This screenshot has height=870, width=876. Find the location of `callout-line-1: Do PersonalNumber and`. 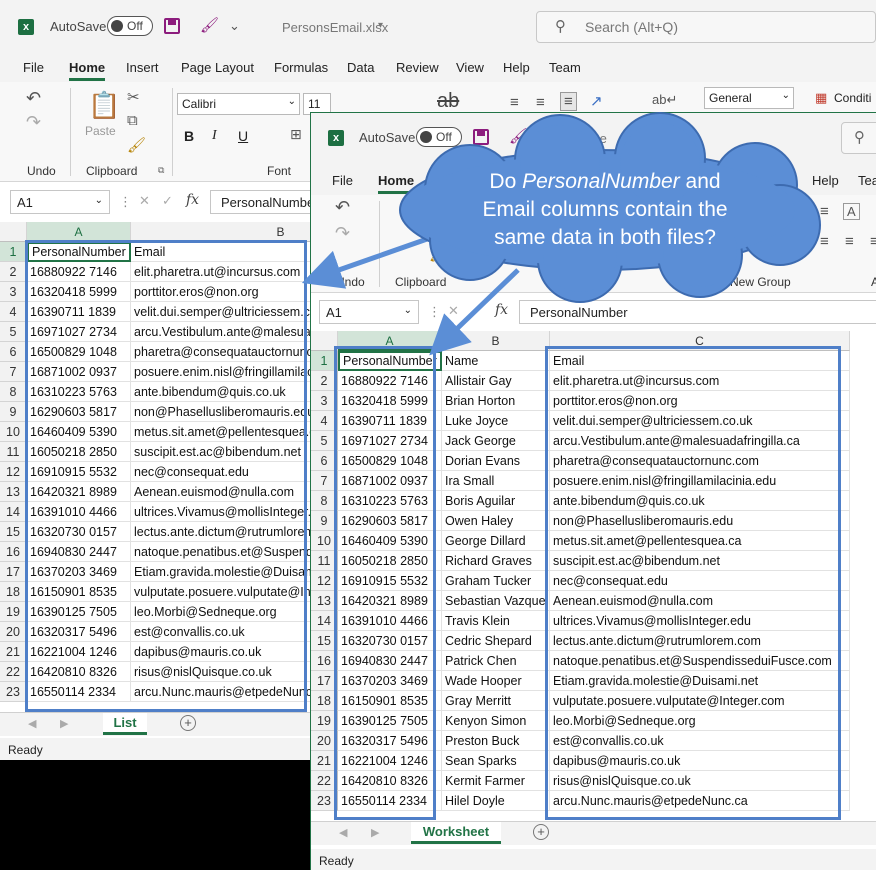

callout-line-1: Do PersonalNumber and is located at coordinates (605, 181).